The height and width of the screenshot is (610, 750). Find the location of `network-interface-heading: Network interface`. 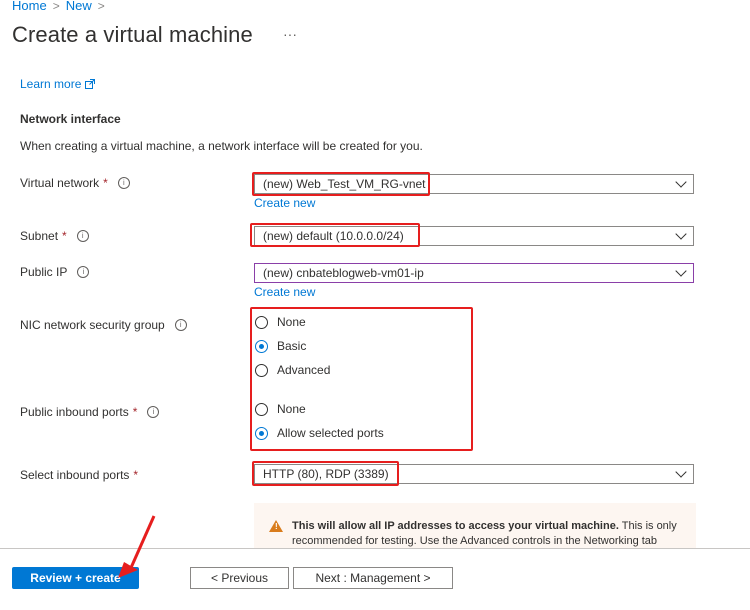

network-interface-heading: Network interface is located at coordinates (70, 119).